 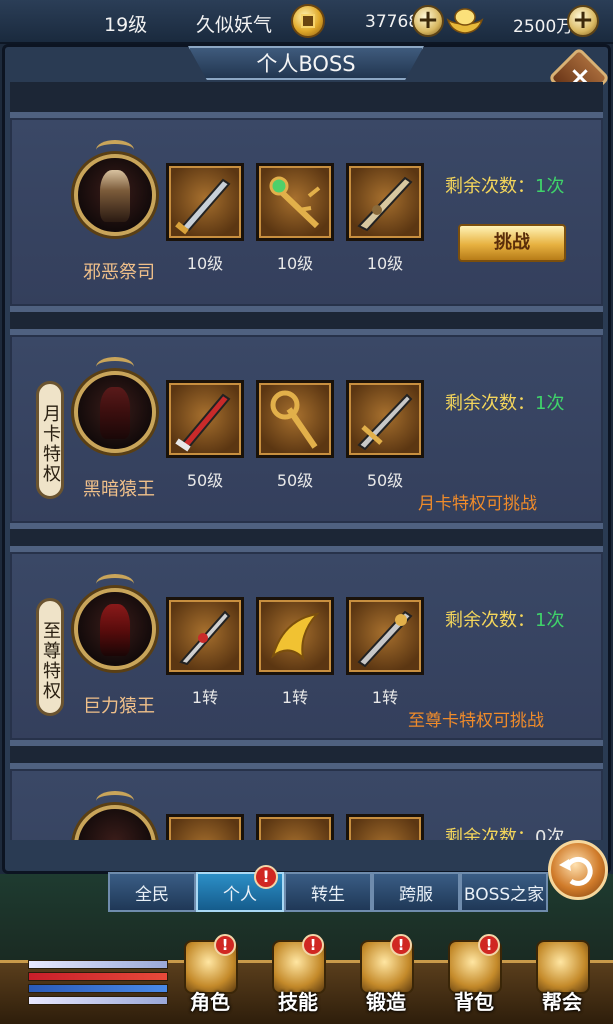 I want to click on nav-forge: ! 锻造, so click(x=386, y=979).